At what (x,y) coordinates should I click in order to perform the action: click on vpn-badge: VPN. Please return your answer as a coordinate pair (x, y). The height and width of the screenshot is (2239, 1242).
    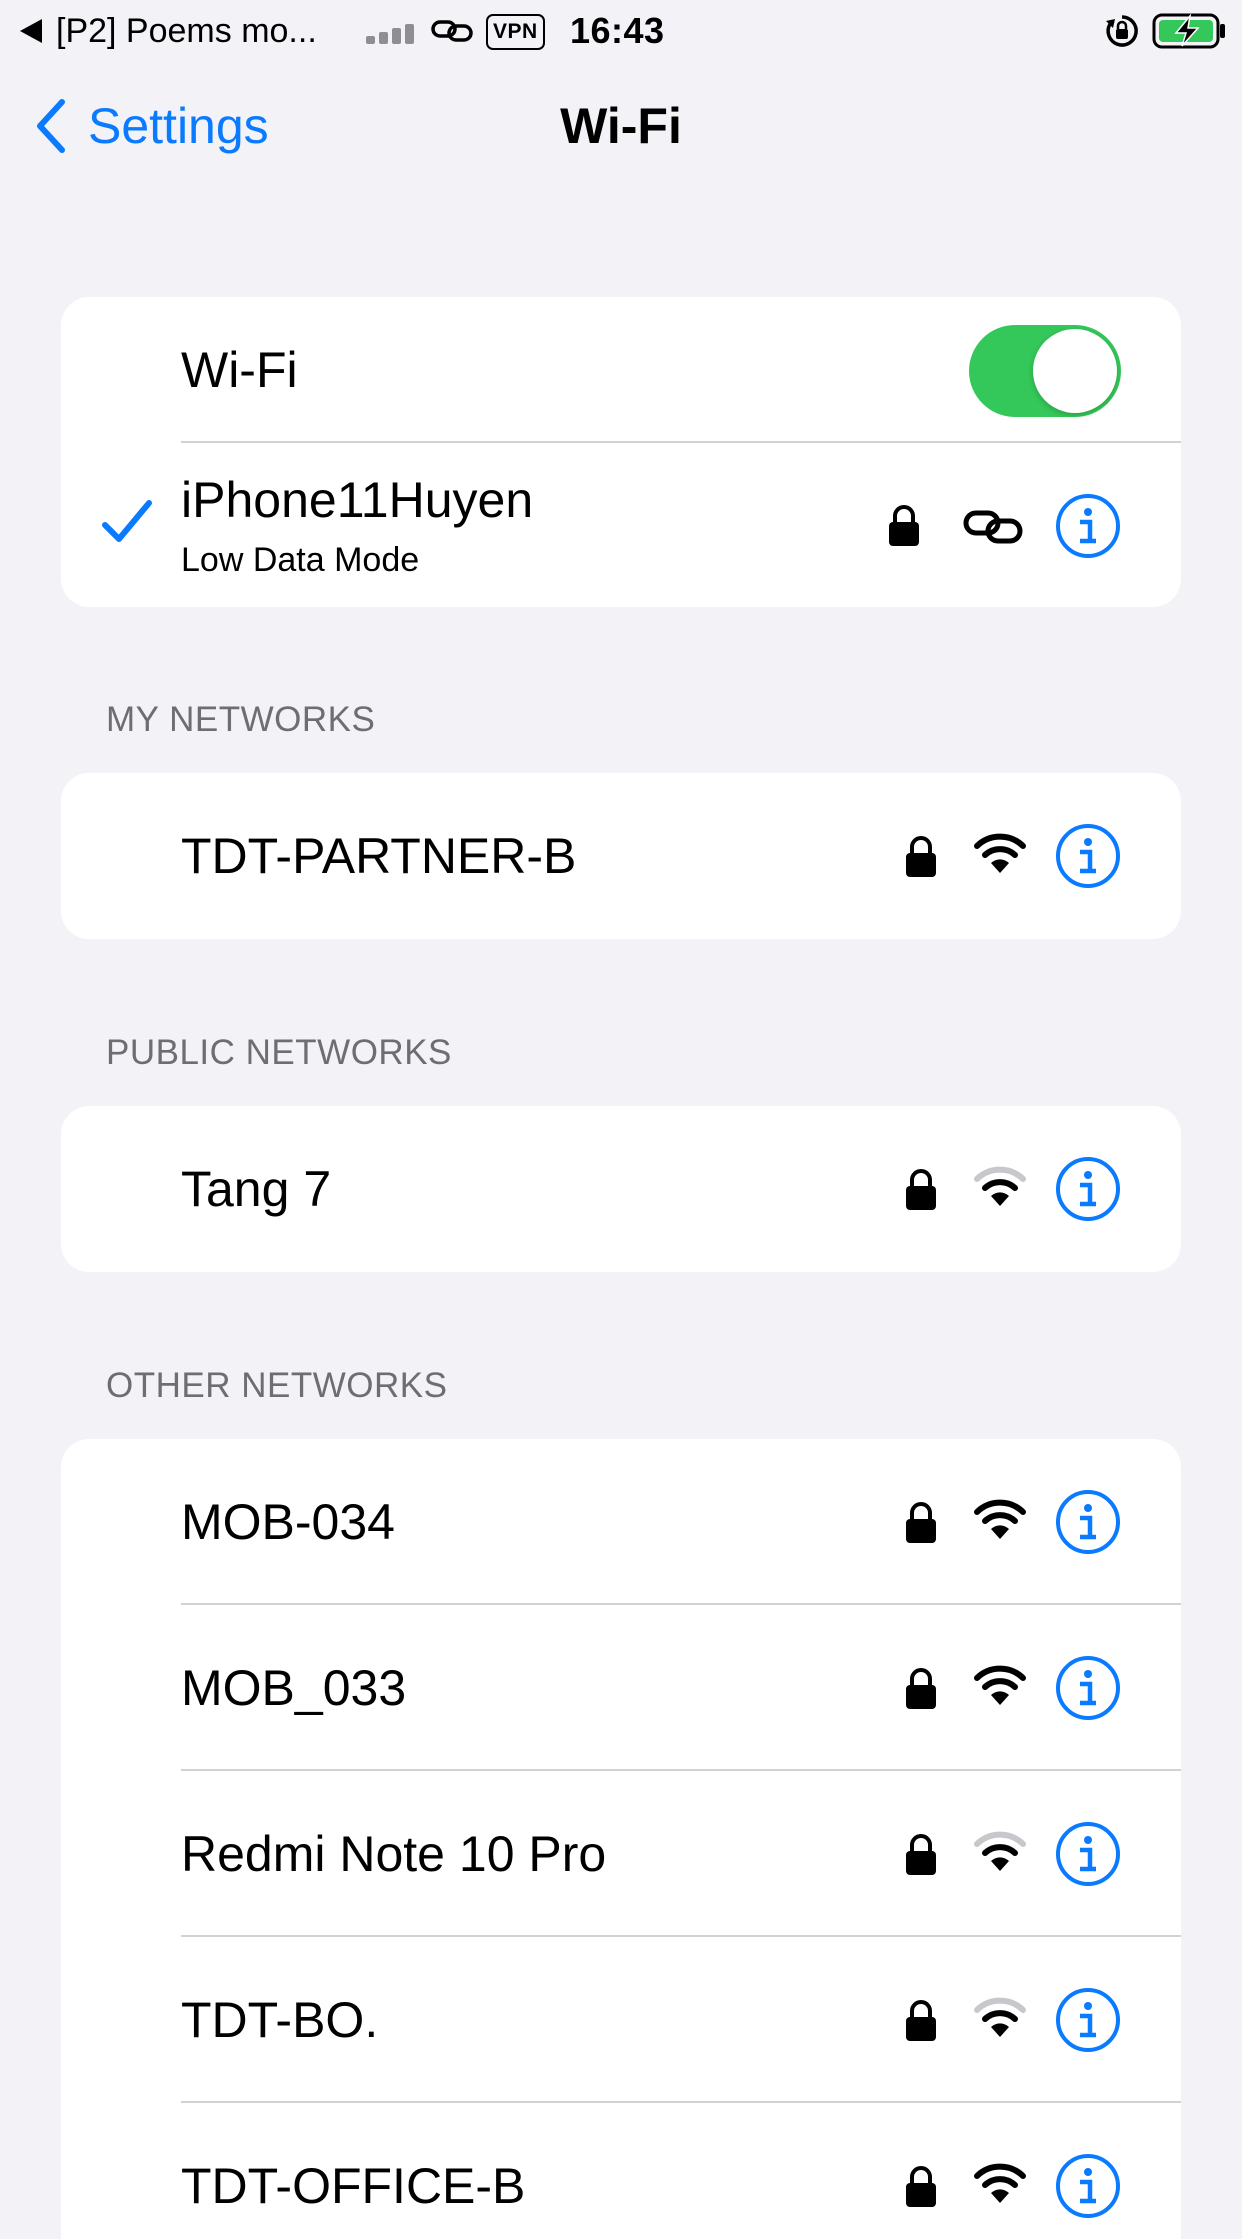
    Looking at the image, I should click on (515, 32).